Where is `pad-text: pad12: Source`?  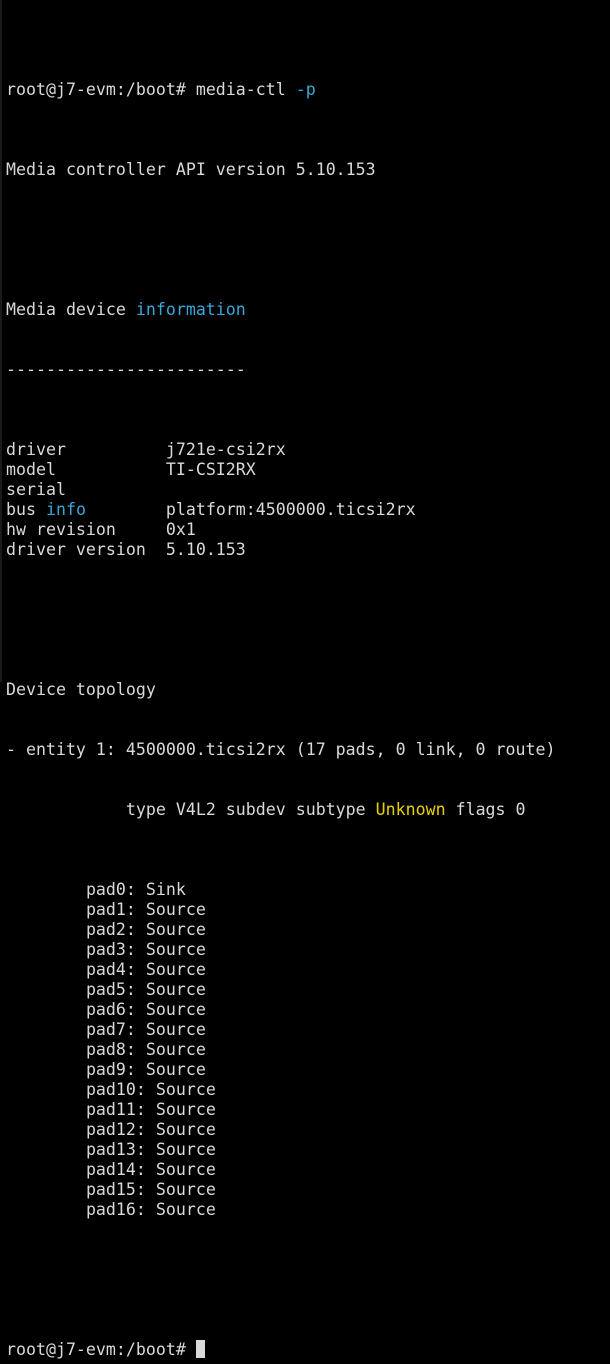 pad-text: pad12: Source is located at coordinates (150, 1129).